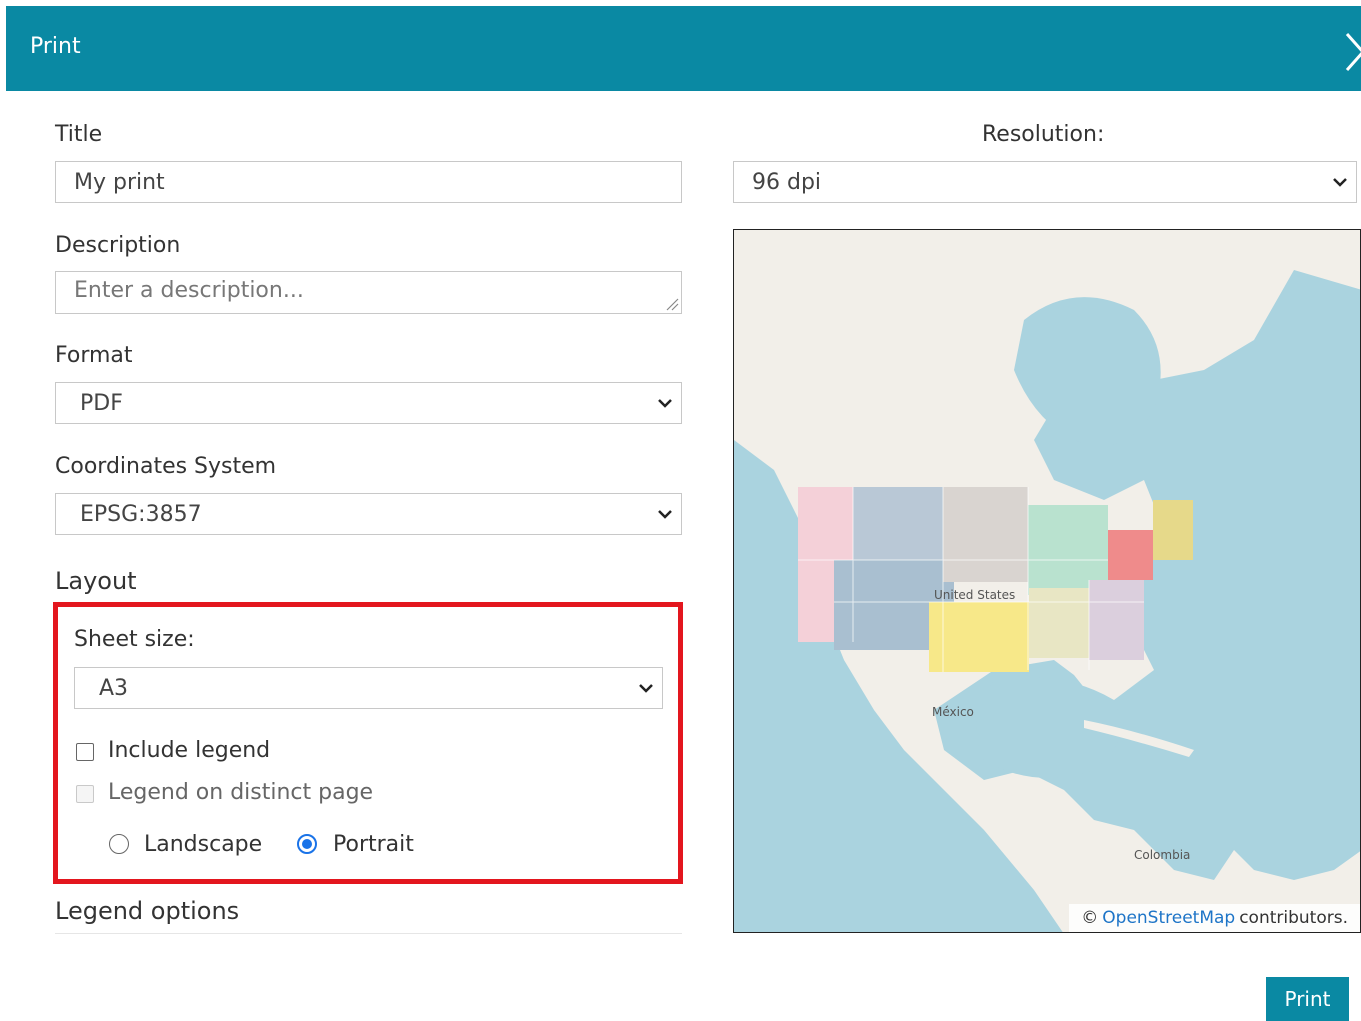 Image resolution: width=1361 pixels, height=1021 pixels. I want to click on attribution-copyright: ©, so click(1090, 918).